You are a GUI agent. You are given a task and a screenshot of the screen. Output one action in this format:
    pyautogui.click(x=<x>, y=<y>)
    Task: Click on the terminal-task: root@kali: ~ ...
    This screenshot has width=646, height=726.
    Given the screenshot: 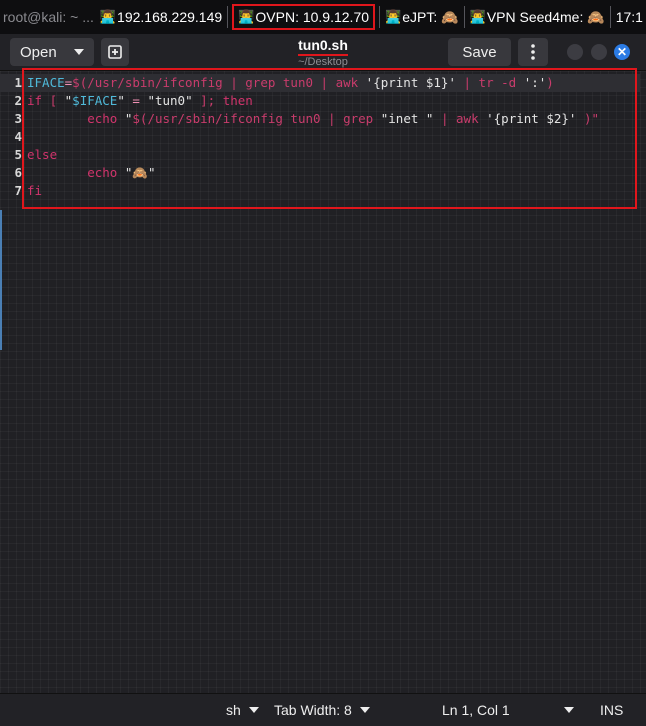 What is the action you would take?
    pyautogui.click(x=48, y=17)
    